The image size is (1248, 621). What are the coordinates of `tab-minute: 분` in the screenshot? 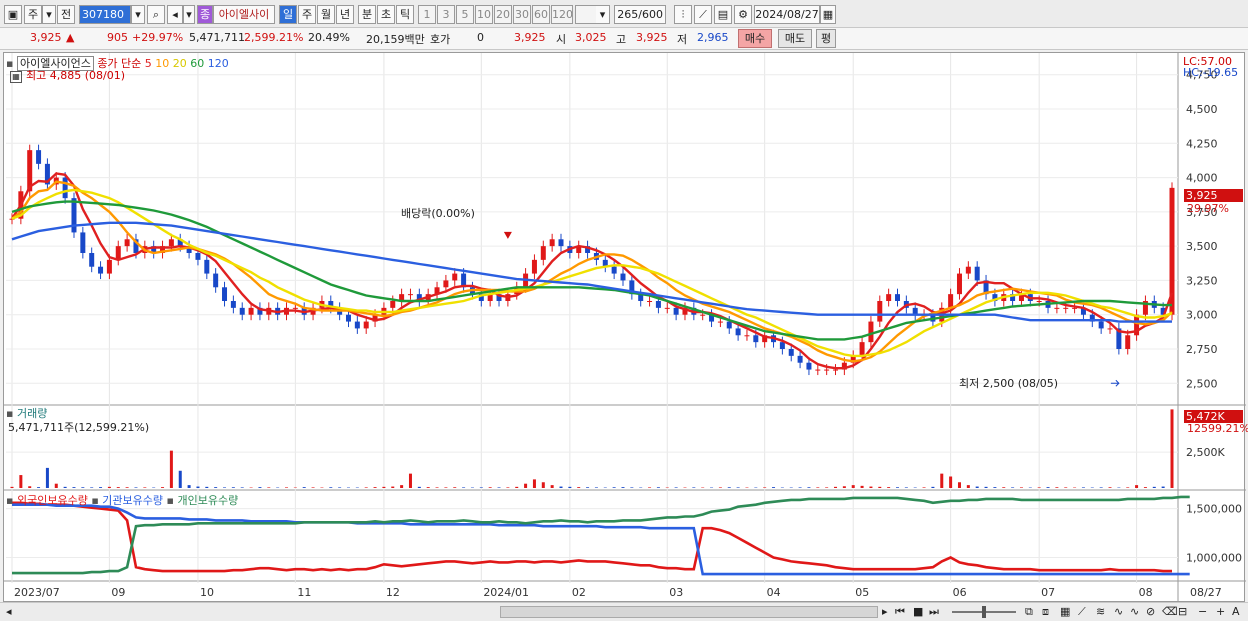 It's located at (367, 14).